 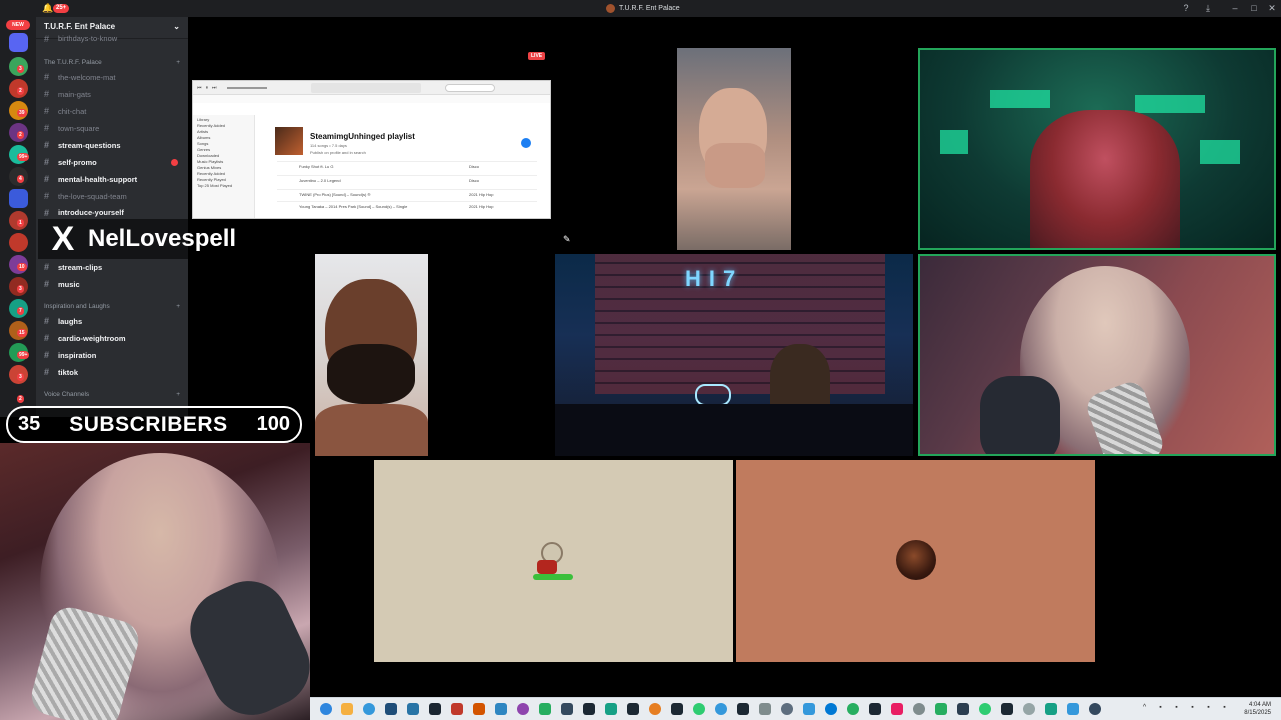 What do you see at coordinates (112, 284) in the screenshot?
I see `channel-item: # music` at bounding box center [112, 284].